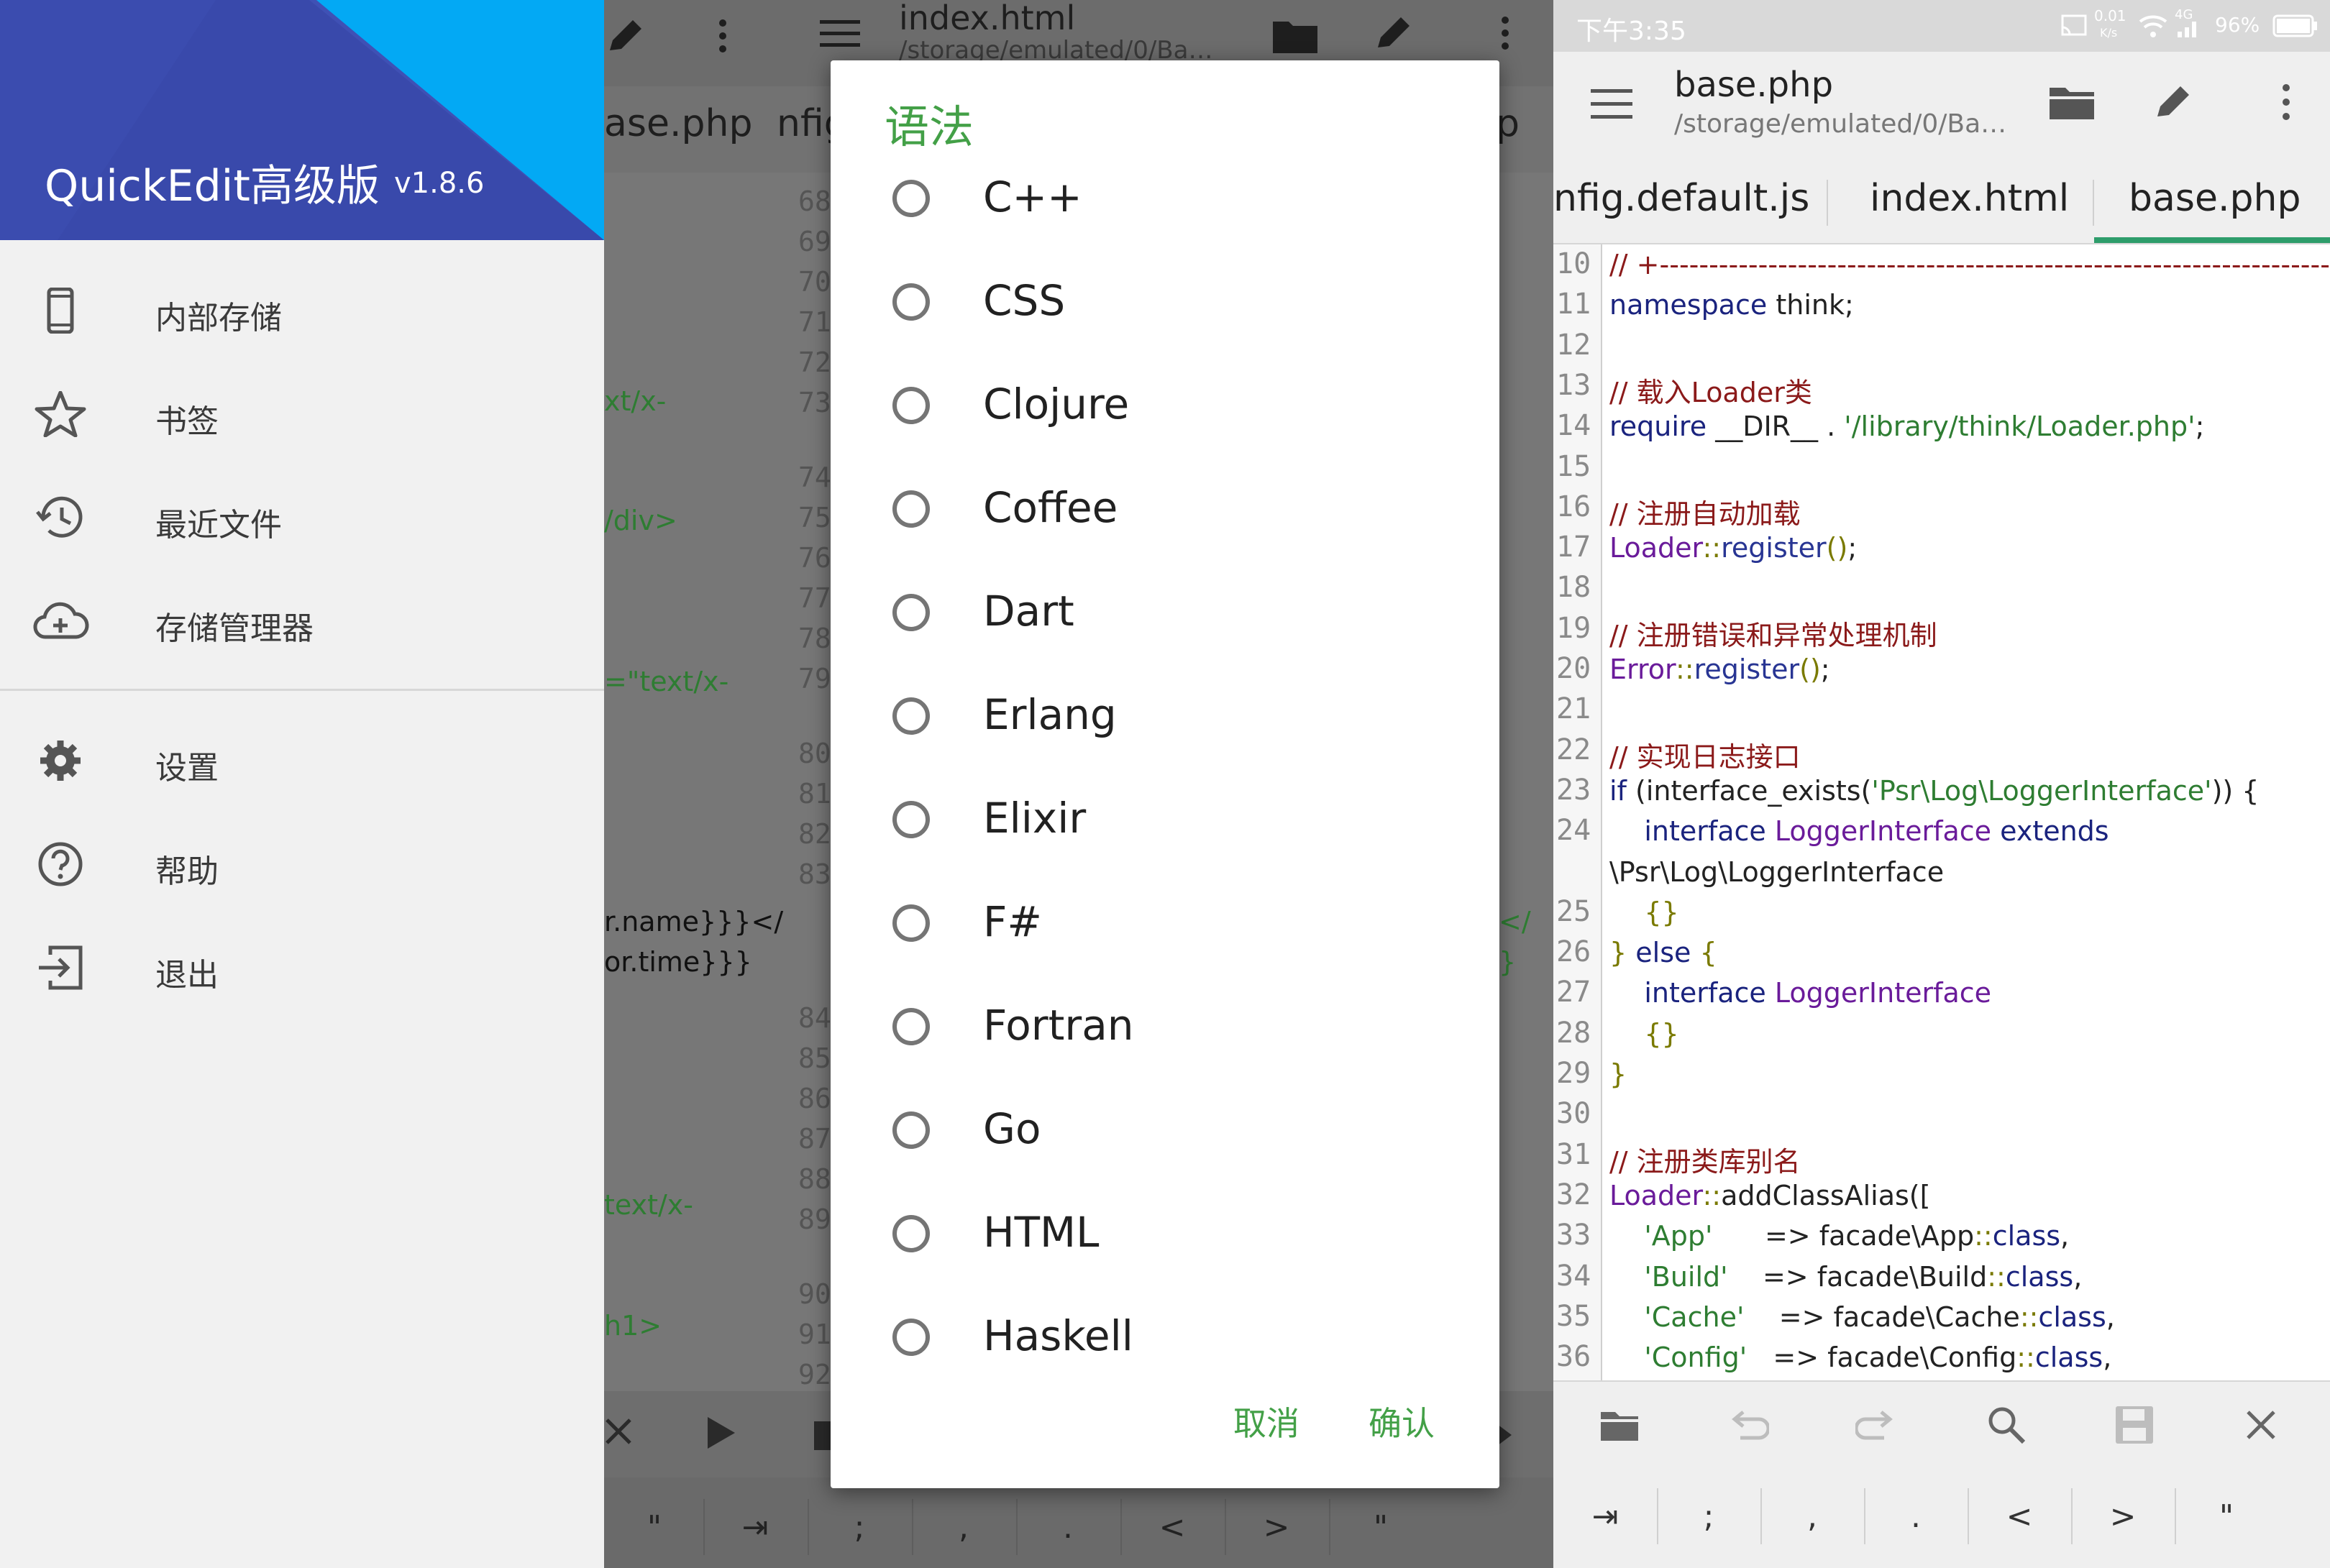 This screenshot has width=2330, height=1568. What do you see at coordinates (1859, 831) in the screenshot?
I see `code-text: interface LoggerInterface extends` at bounding box center [1859, 831].